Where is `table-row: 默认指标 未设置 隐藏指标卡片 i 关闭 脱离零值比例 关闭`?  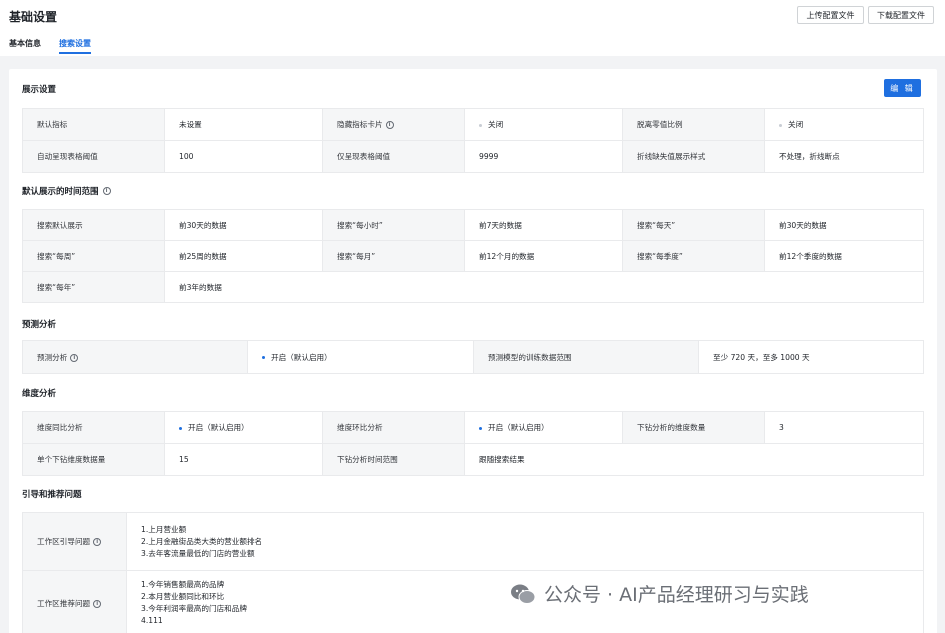
table-row: 默认指标 未设置 隐藏指标卡片 i 关闭 脱离零值比例 关闭 is located at coordinates (473, 124).